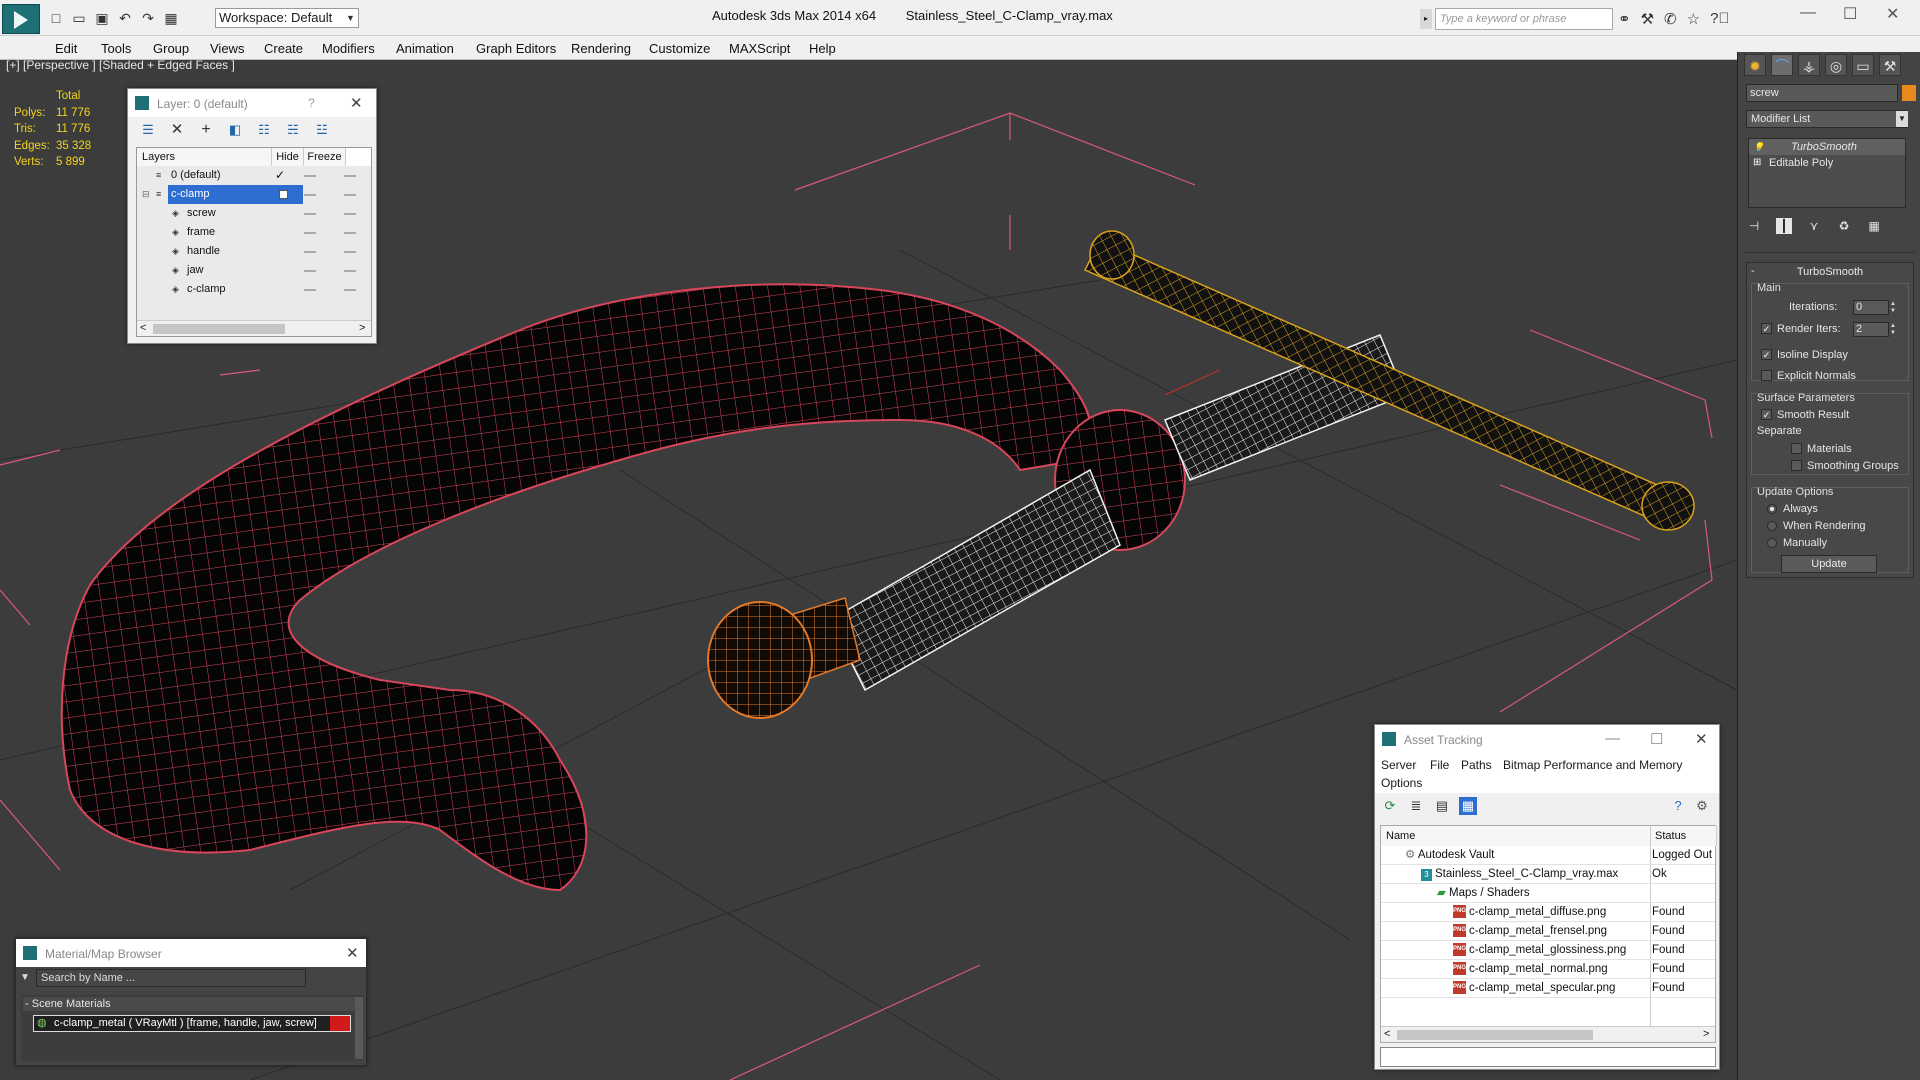 The height and width of the screenshot is (1080, 1920). What do you see at coordinates (254, 289) in the screenshot?
I see `layer-object-row: ◈ c-clamp` at bounding box center [254, 289].